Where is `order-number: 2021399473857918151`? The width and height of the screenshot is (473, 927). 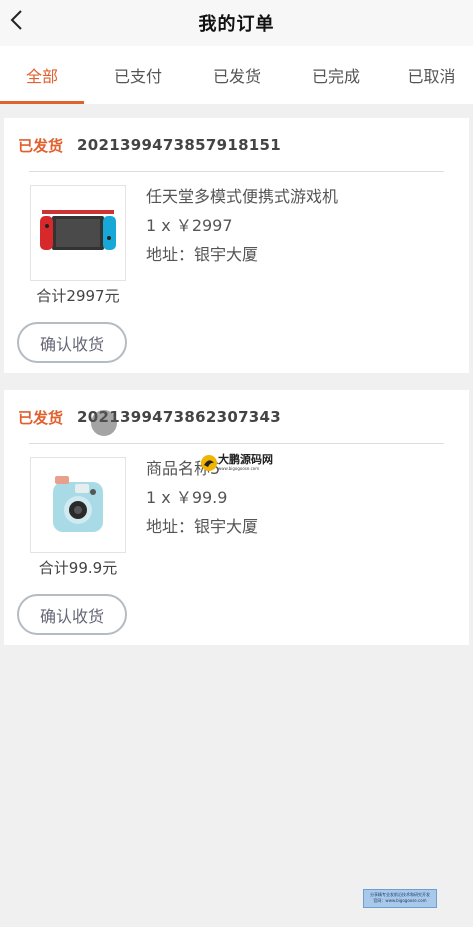 order-number: 2021399473857918151 is located at coordinates (179, 145).